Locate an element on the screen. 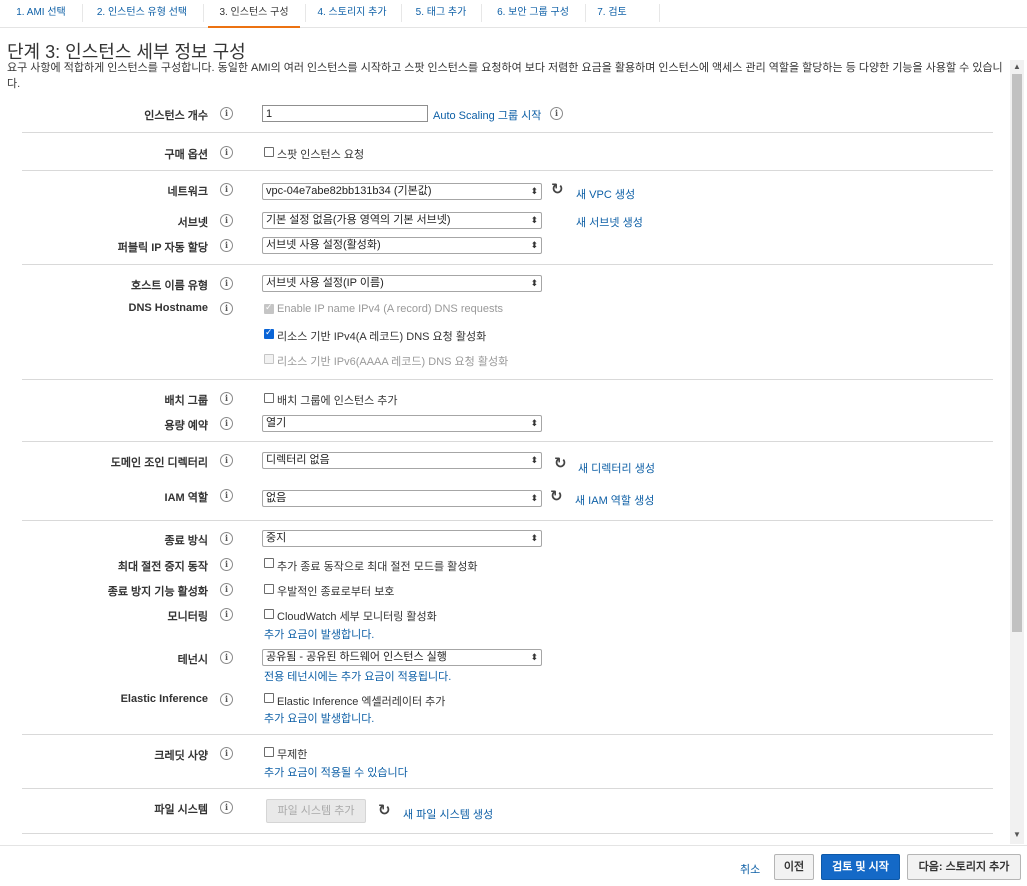 The height and width of the screenshot is (886, 1027). tab-review: 7. 검토 is located at coordinates (612, 13).